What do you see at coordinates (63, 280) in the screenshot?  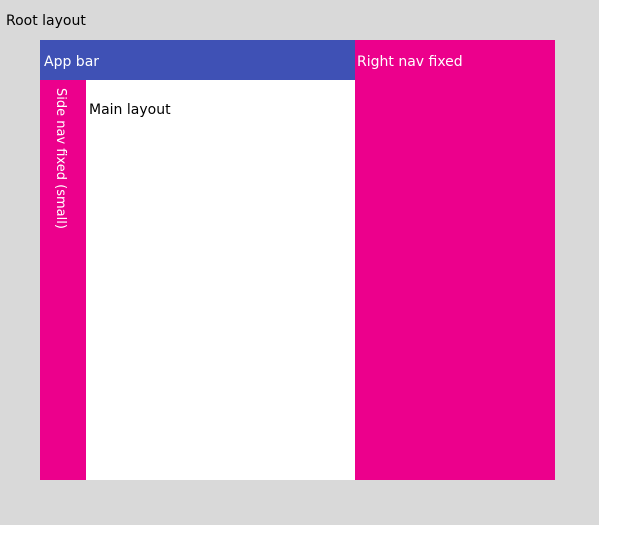 I see `side-nav: Side nav fixed (small)` at bounding box center [63, 280].